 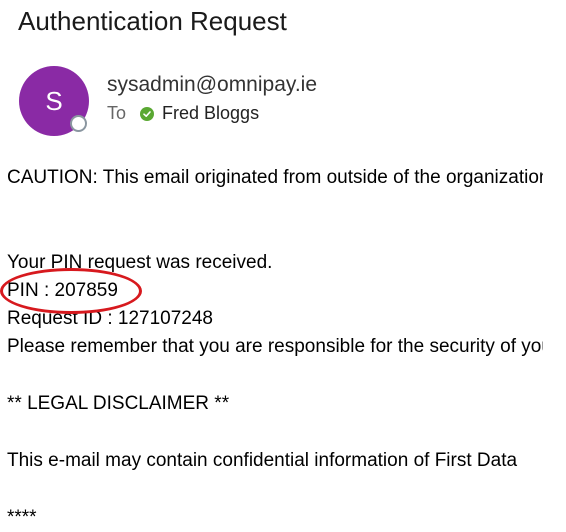 What do you see at coordinates (71, 291) in the screenshot?
I see `red-ellipse-annotation` at bounding box center [71, 291].